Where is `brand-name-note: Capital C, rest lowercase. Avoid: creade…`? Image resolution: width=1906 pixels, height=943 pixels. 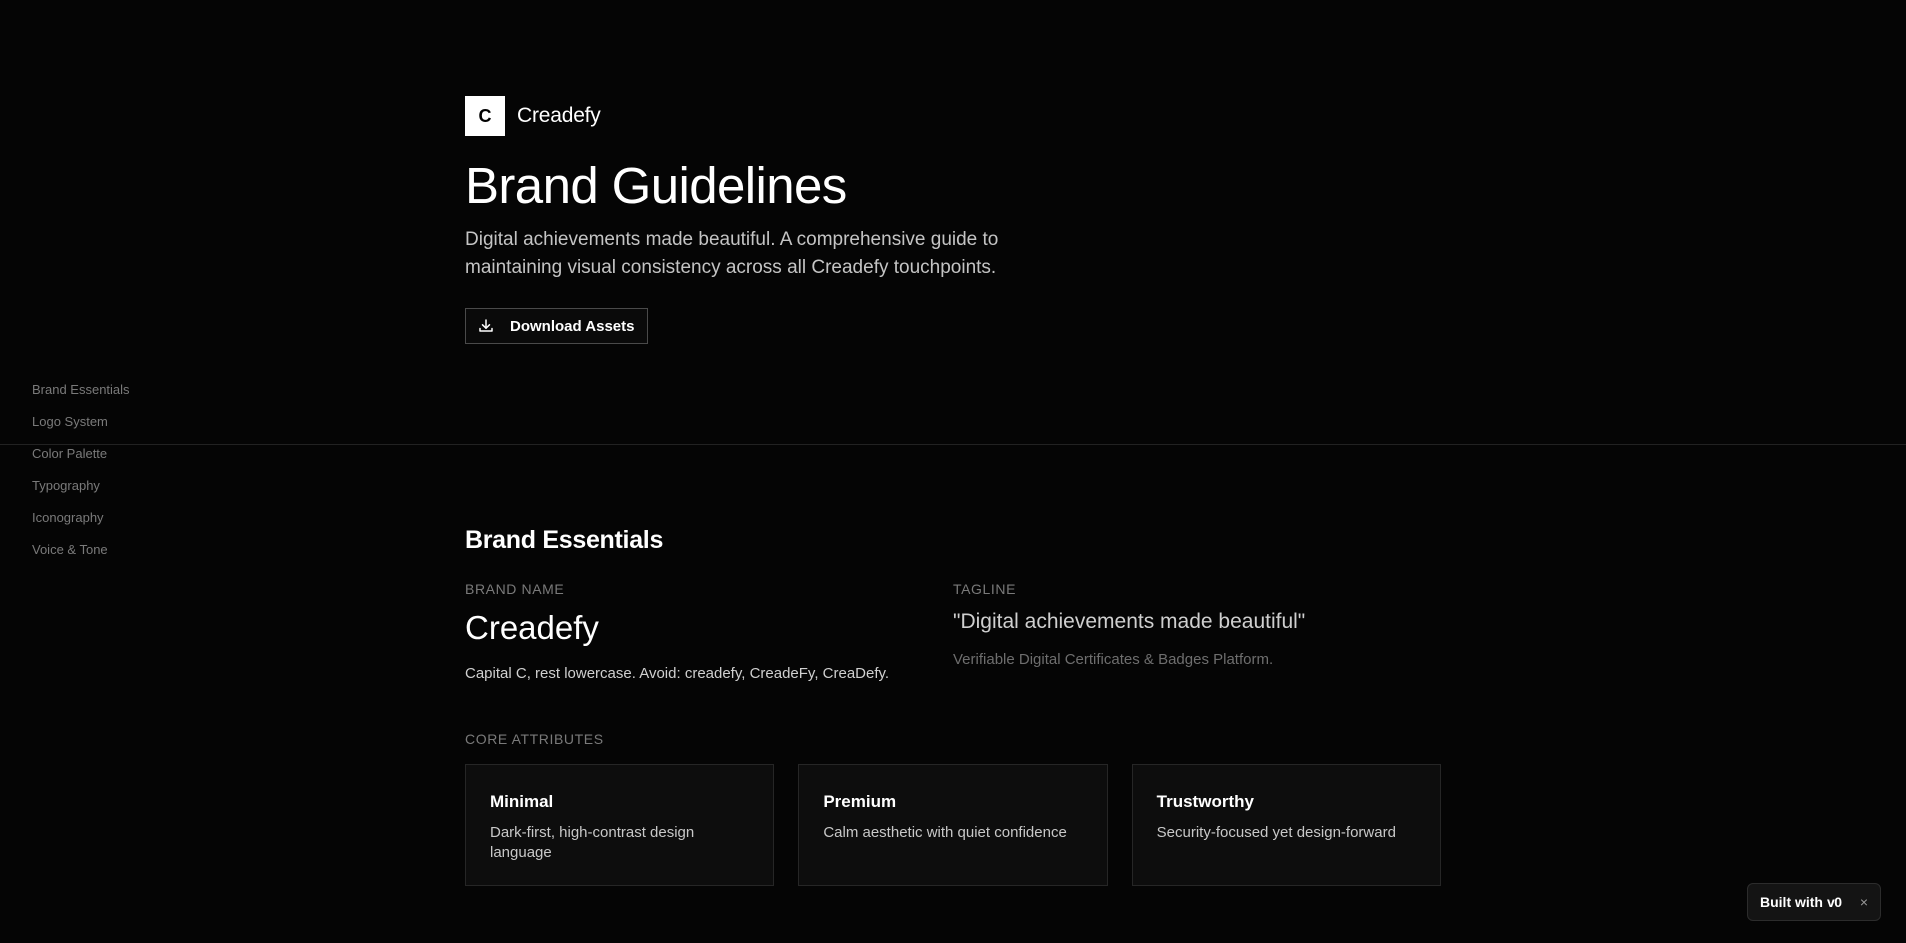 brand-name-note: Capital C, rest lowercase. Avoid: creade… is located at coordinates (677, 673).